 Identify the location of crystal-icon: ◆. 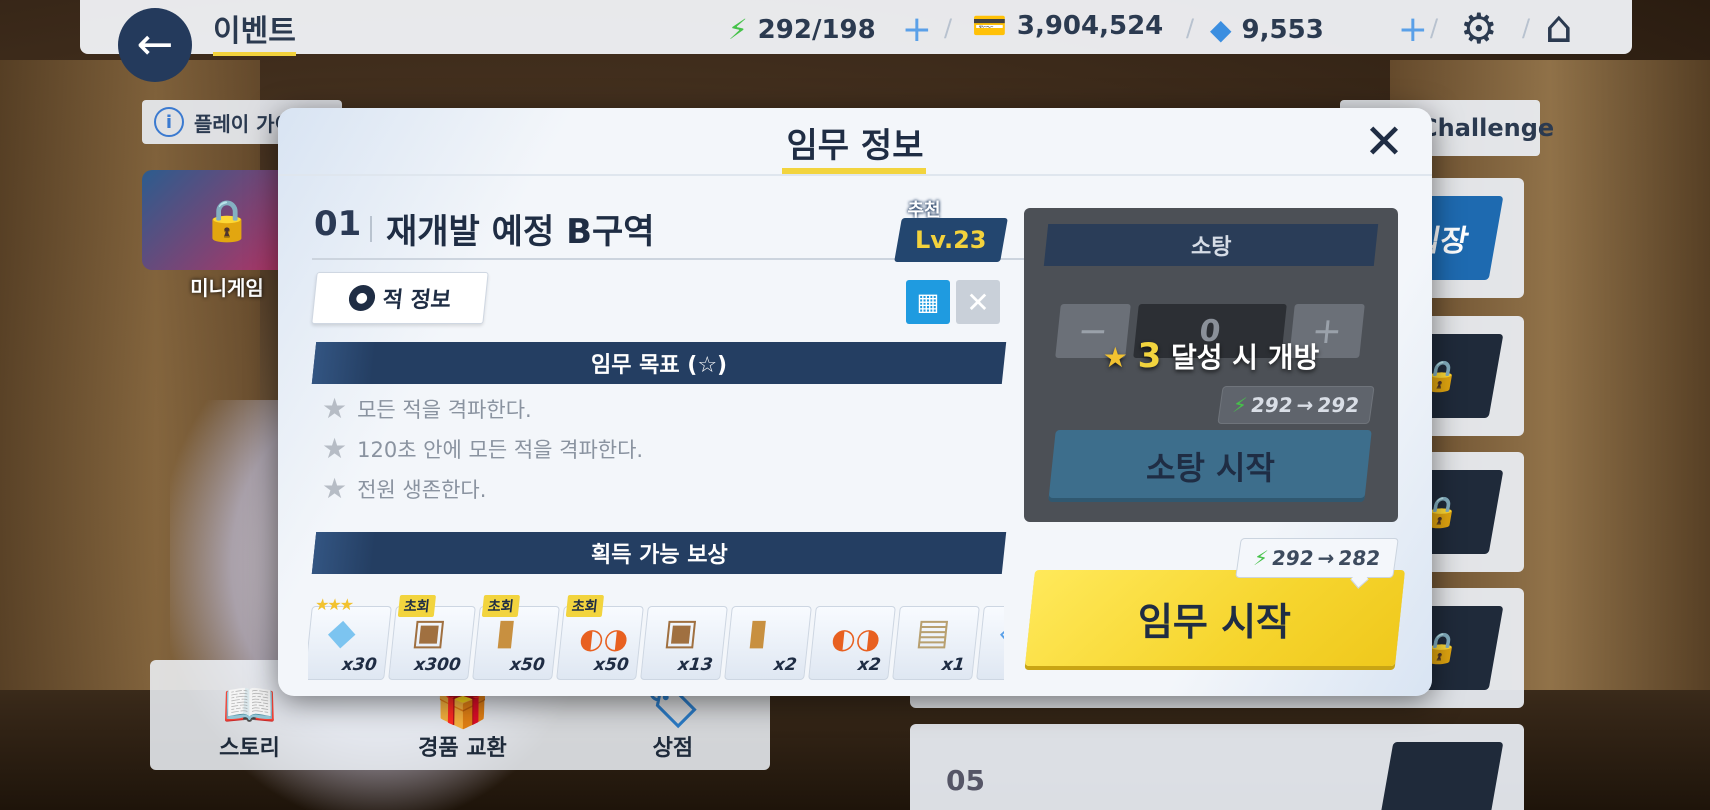
(341, 632).